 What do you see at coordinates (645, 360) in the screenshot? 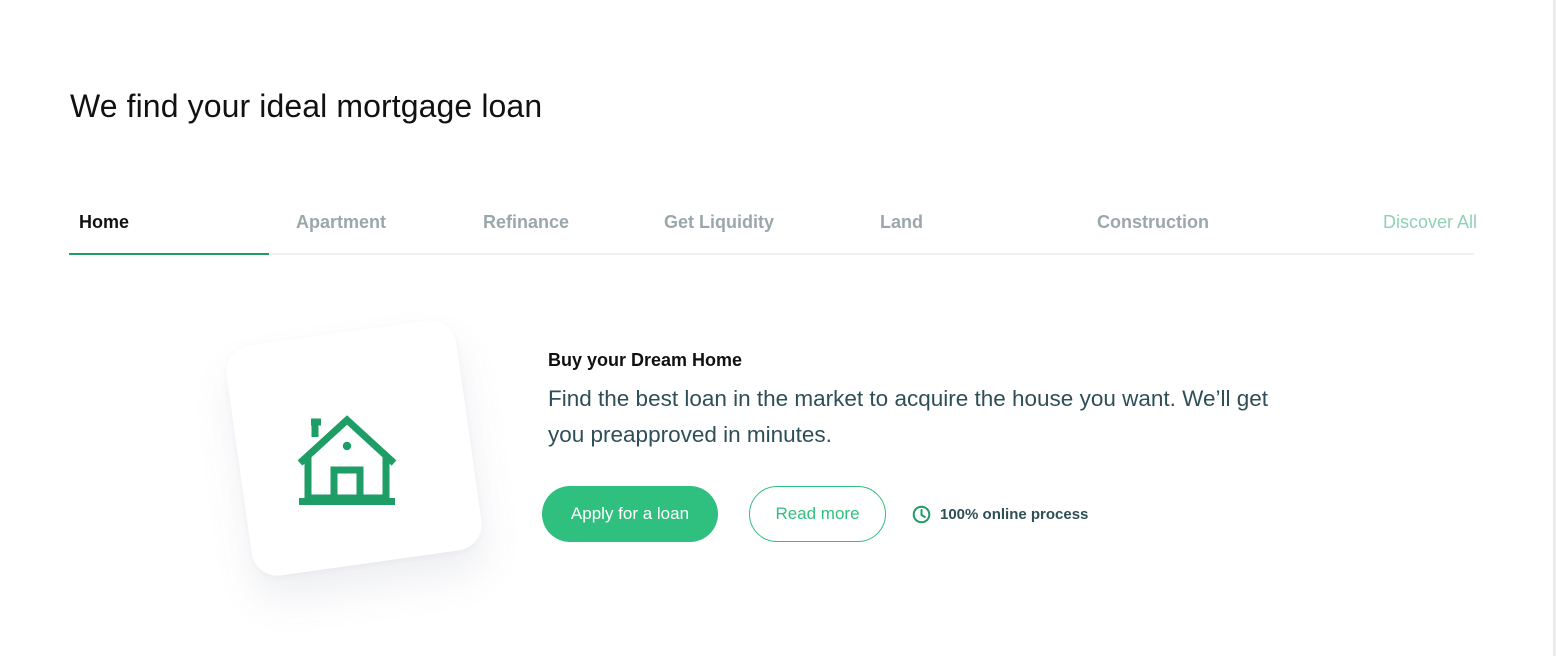
I see `content-heading: Buy your Dream Home` at bounding box center [645, 360].